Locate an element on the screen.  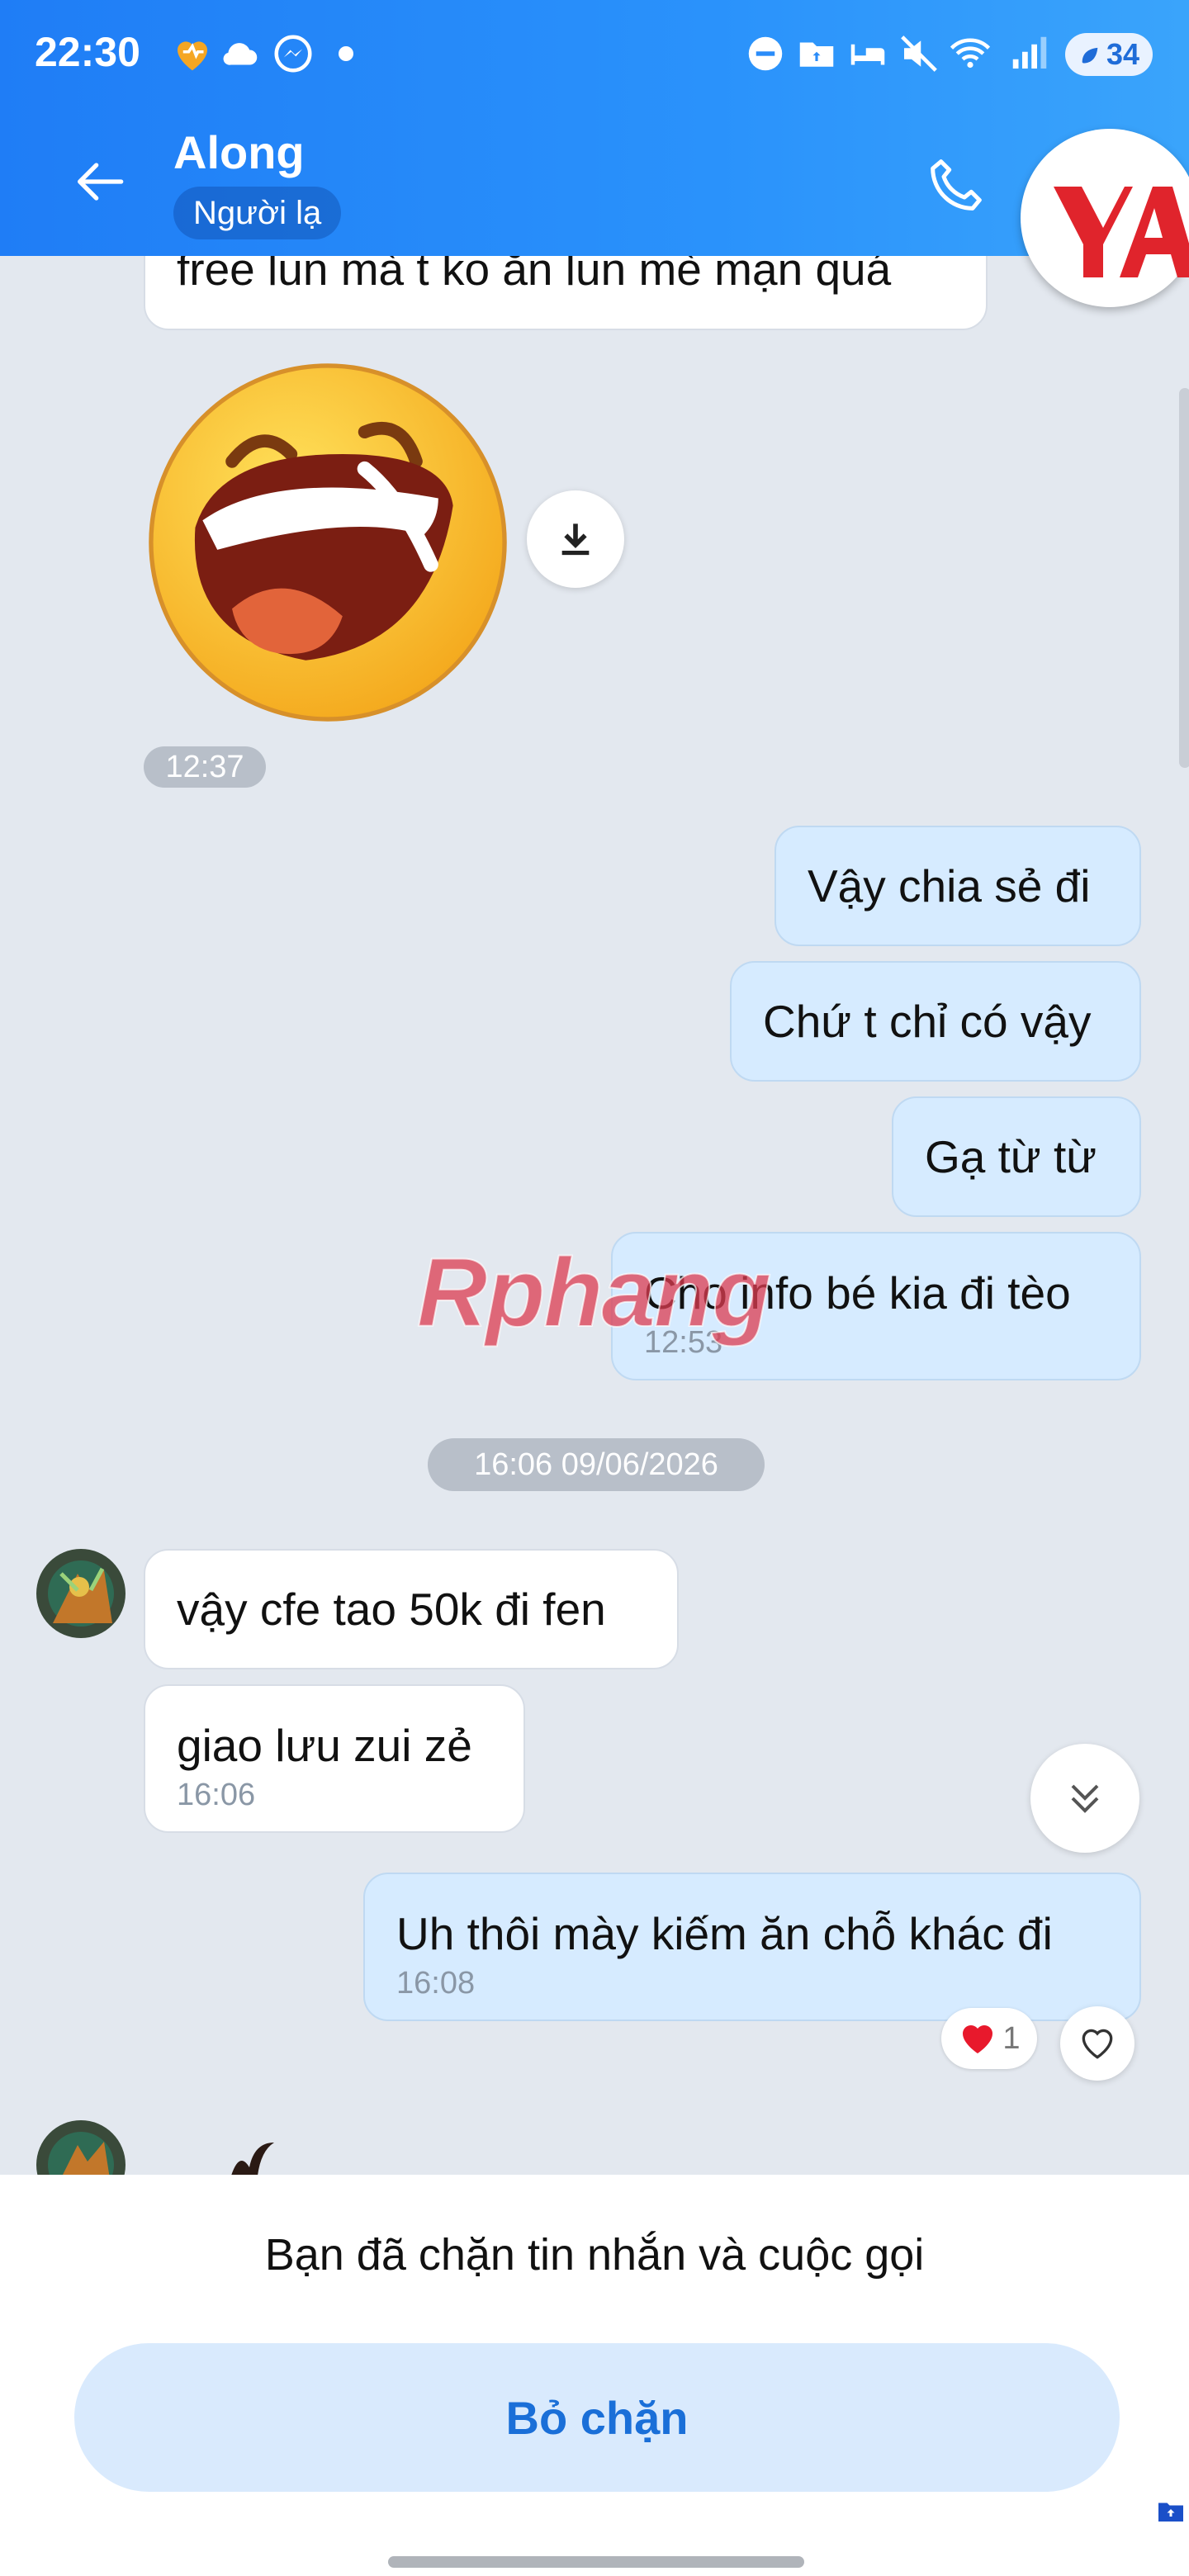
sticker-timestamp: 12:37 is located at coordinates (205, 767).